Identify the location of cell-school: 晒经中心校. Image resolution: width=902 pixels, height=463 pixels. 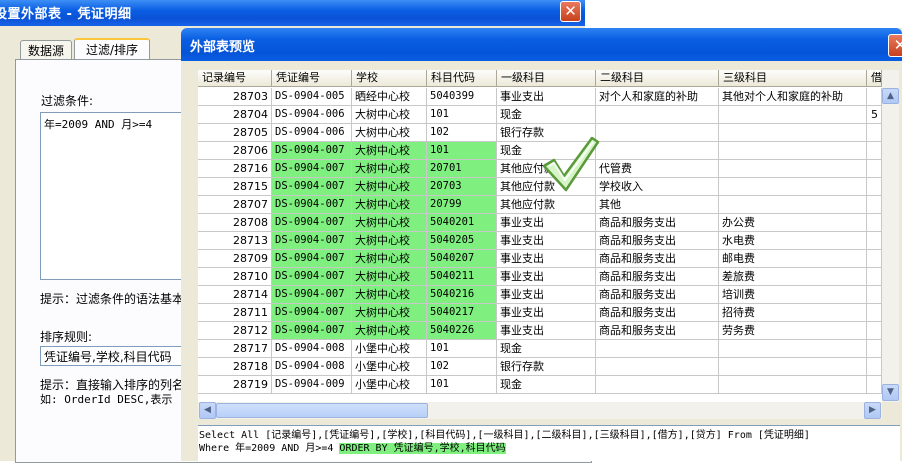
(389, 97).